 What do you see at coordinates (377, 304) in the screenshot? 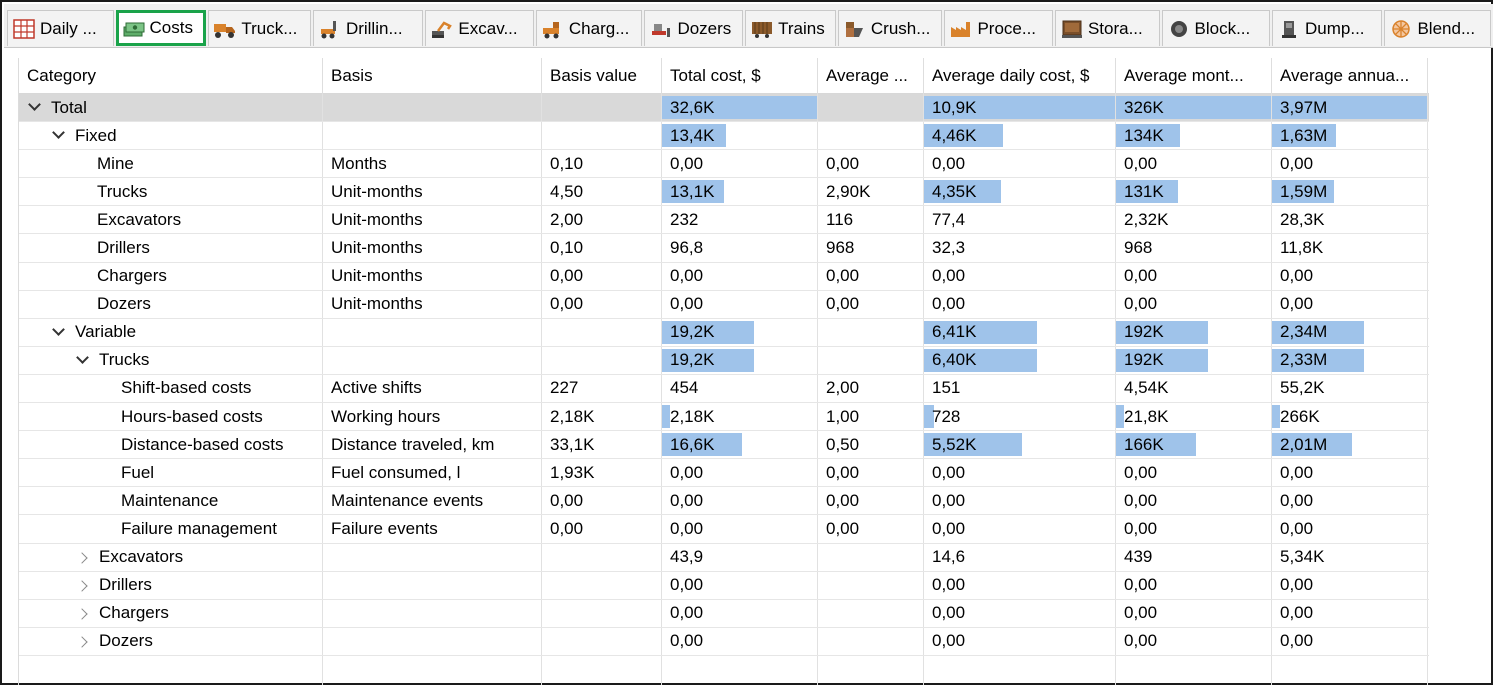
I see `cell-value: Unit-months` at bounding box center [377, 304].